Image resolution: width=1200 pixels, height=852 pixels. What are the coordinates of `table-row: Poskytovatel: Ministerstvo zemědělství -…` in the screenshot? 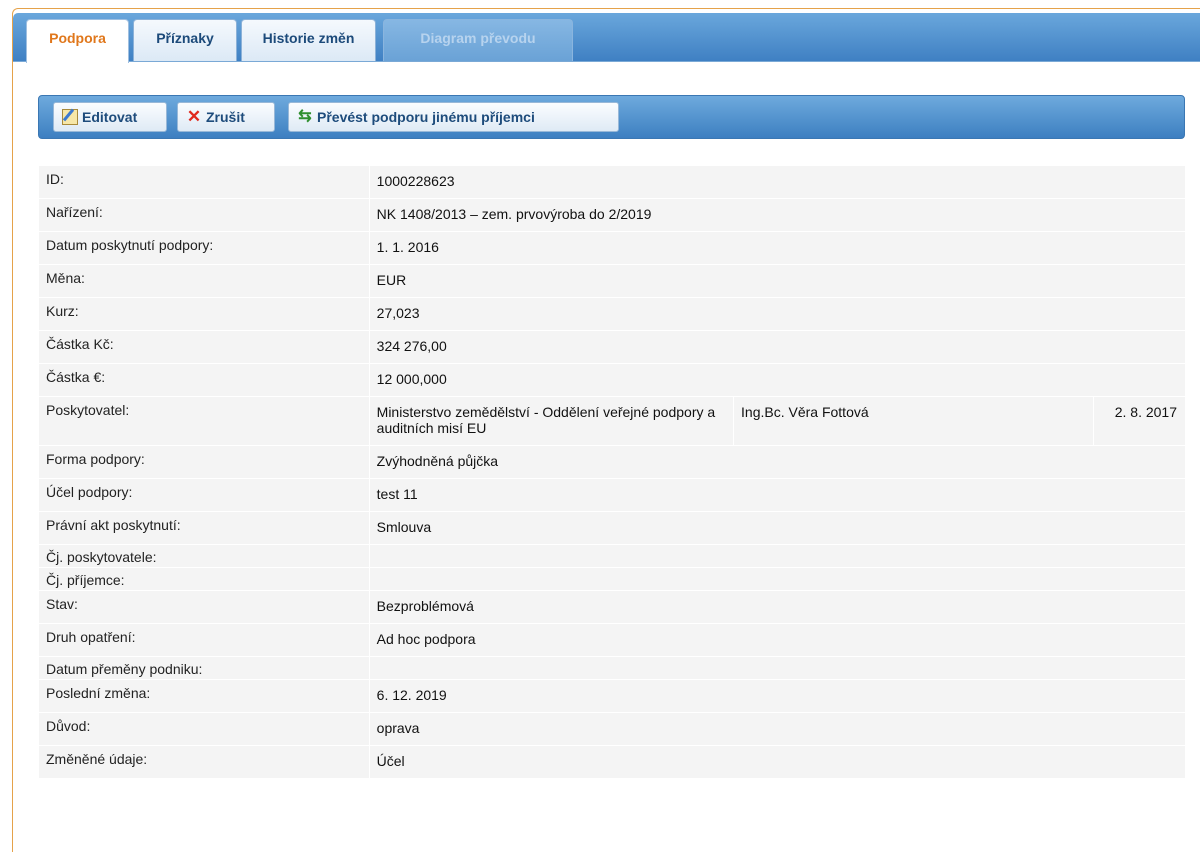 It's located at (612, 421).